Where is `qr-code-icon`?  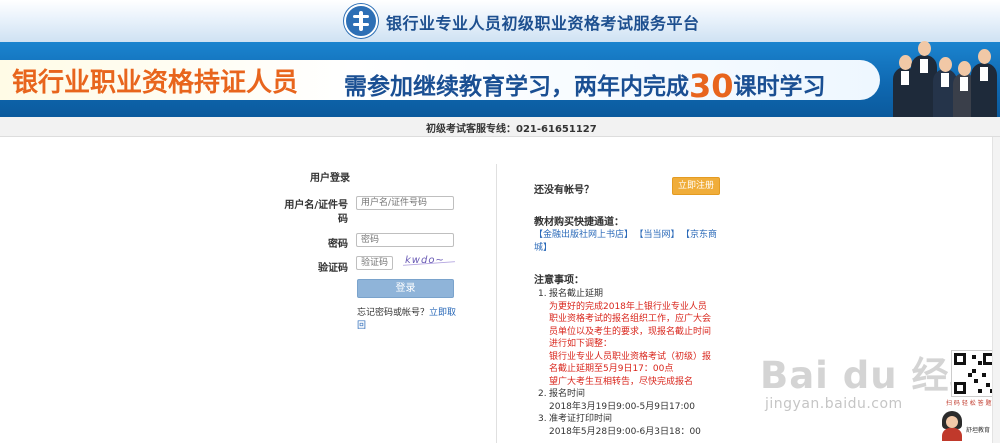 qr-code-icon is located at coordinates (974, 373).